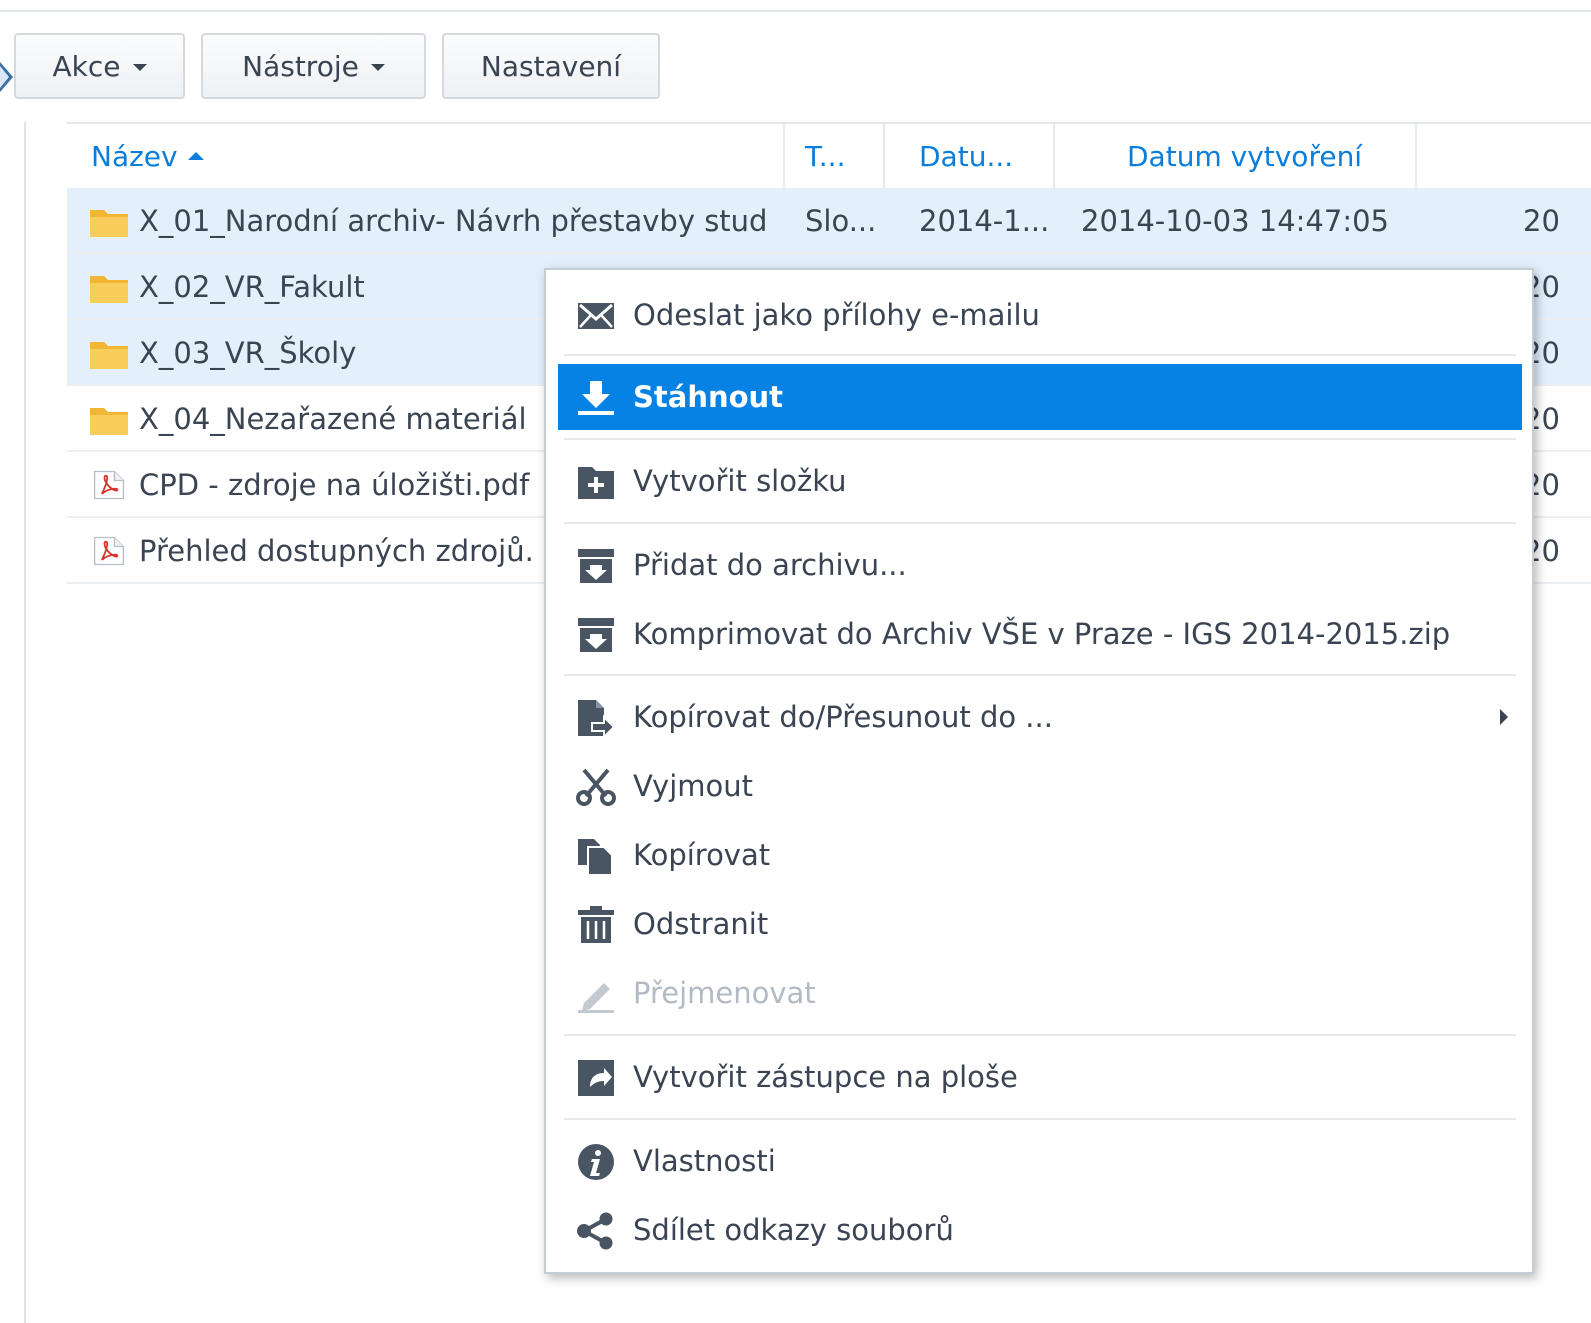 This screenshot has width=1591, height=1323. Describe the element at coordinates (436, 156) in the screenshot. I see `column-header-name: Název` at that location.